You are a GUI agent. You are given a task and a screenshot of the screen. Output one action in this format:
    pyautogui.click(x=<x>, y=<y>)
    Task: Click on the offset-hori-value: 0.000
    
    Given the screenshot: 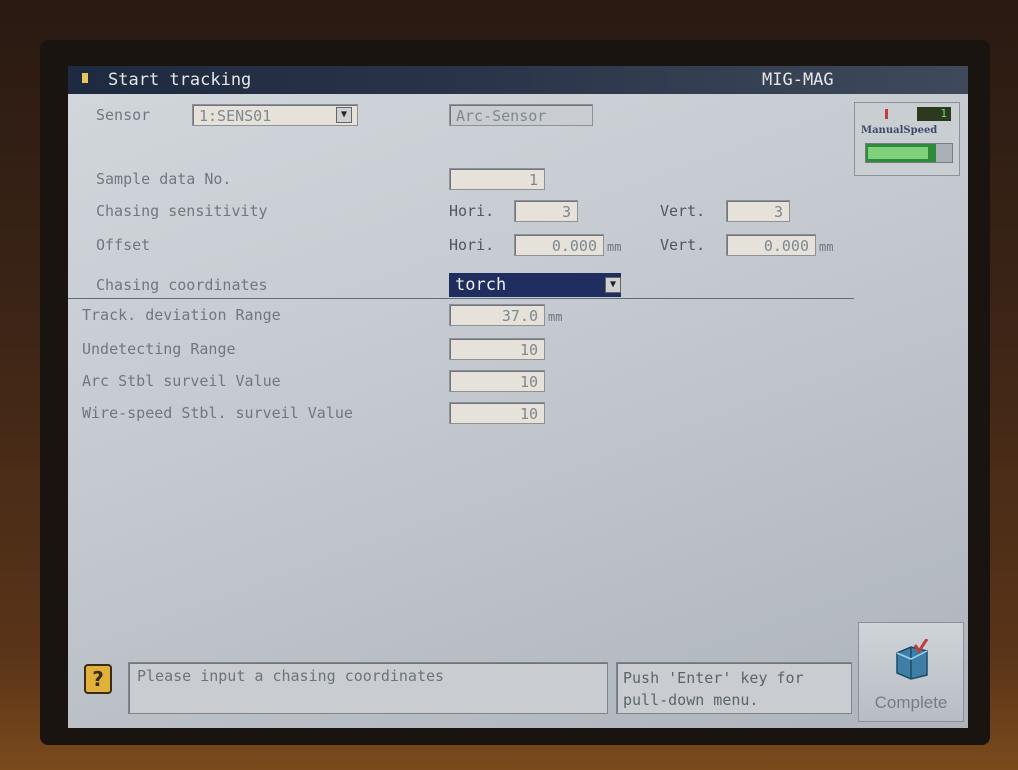 What is the action you would take?
    pyautogui.click(x=574, y=246)
    